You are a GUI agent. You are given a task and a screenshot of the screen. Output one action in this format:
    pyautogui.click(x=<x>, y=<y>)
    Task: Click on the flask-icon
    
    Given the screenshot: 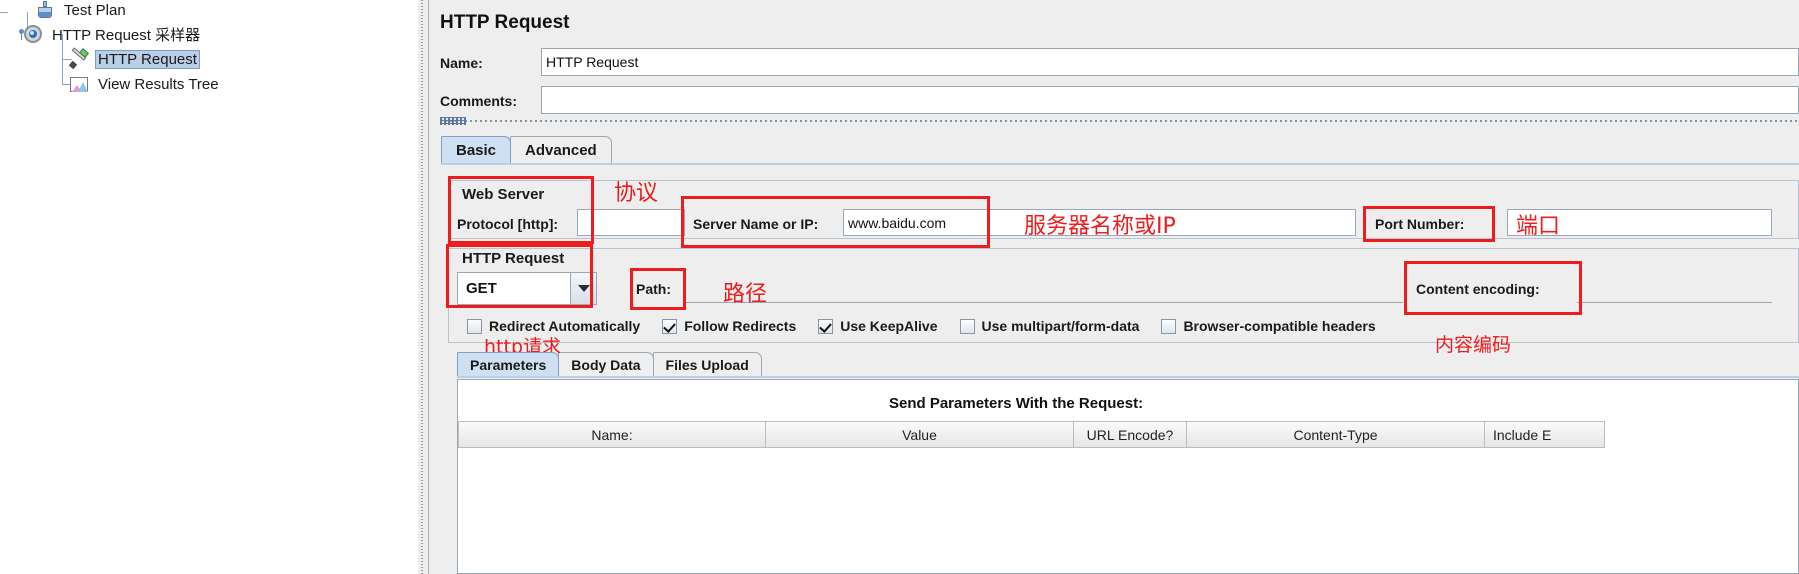 What is the action you would take?
    pyautogui.click(x=45, y=10)
    